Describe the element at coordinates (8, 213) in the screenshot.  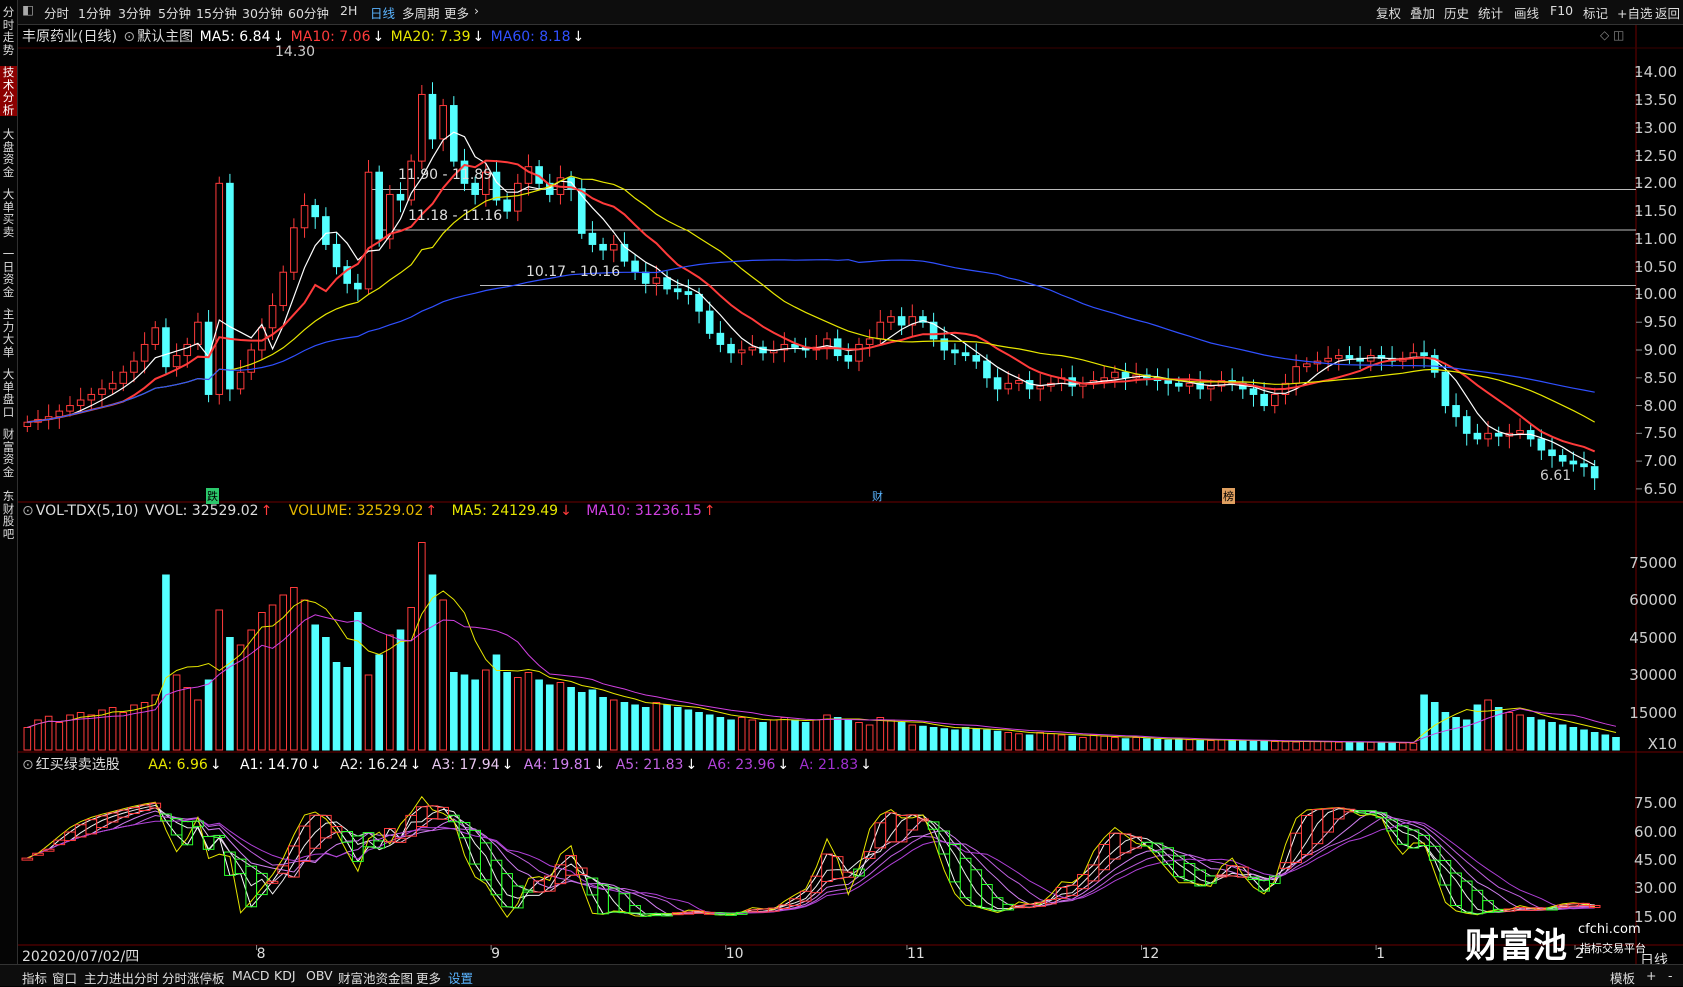
I see `sidetab-block-trades: 大单买卖` at that location.